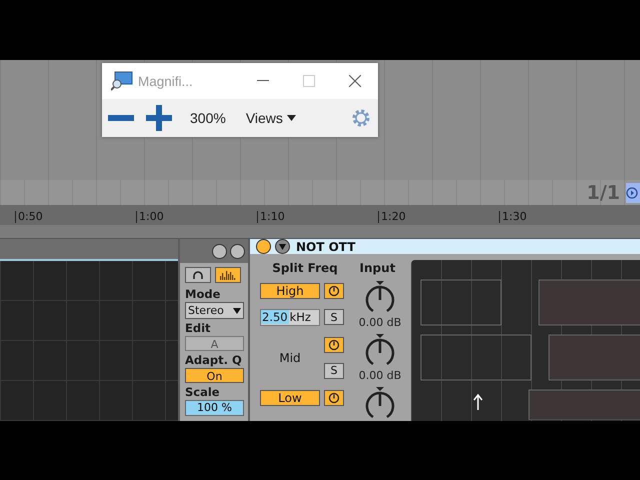 The height and width of the screenshot is (480, 640). Describe the element at coordinates (290, 291) in the screenshot. I see `band-button: High` at that location.